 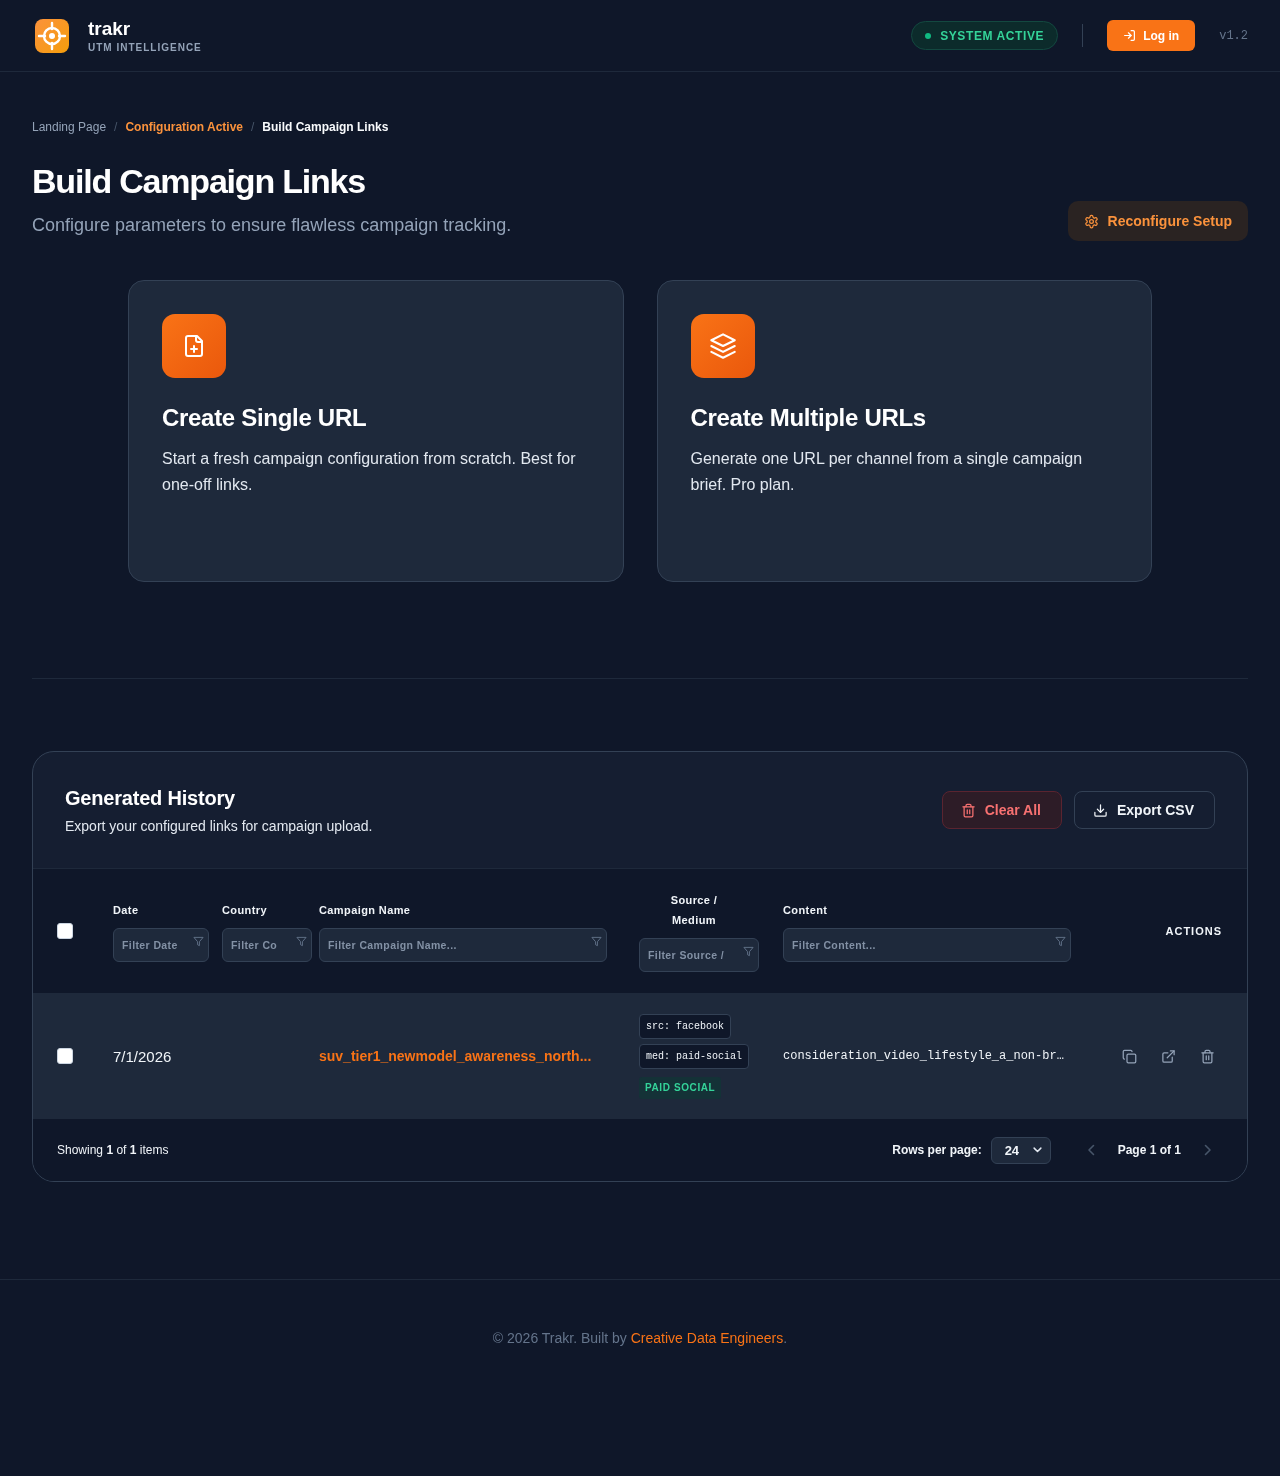 What do you see at coordinates (805, 910) in the screenshot?
I see `column-header: Content` at bounding box center [805, 910].